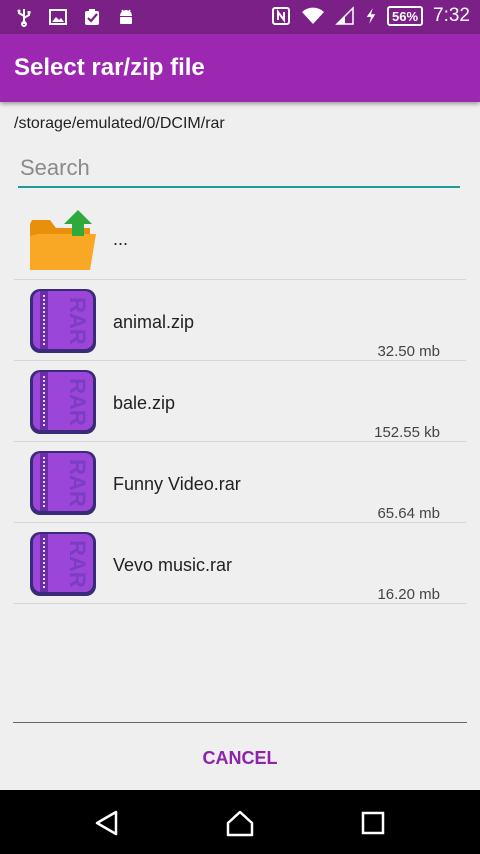 The height and width of the screenshot is (854, 480). Describe the element at coordinates (126, 16) in the screenshot. I see `android-icon` at that location.